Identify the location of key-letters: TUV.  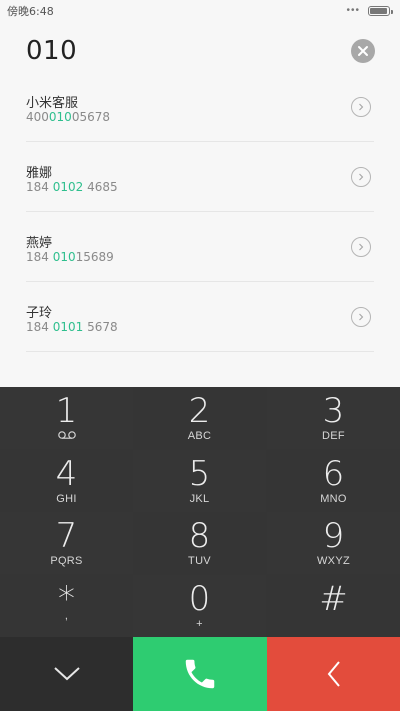
(199, 561).